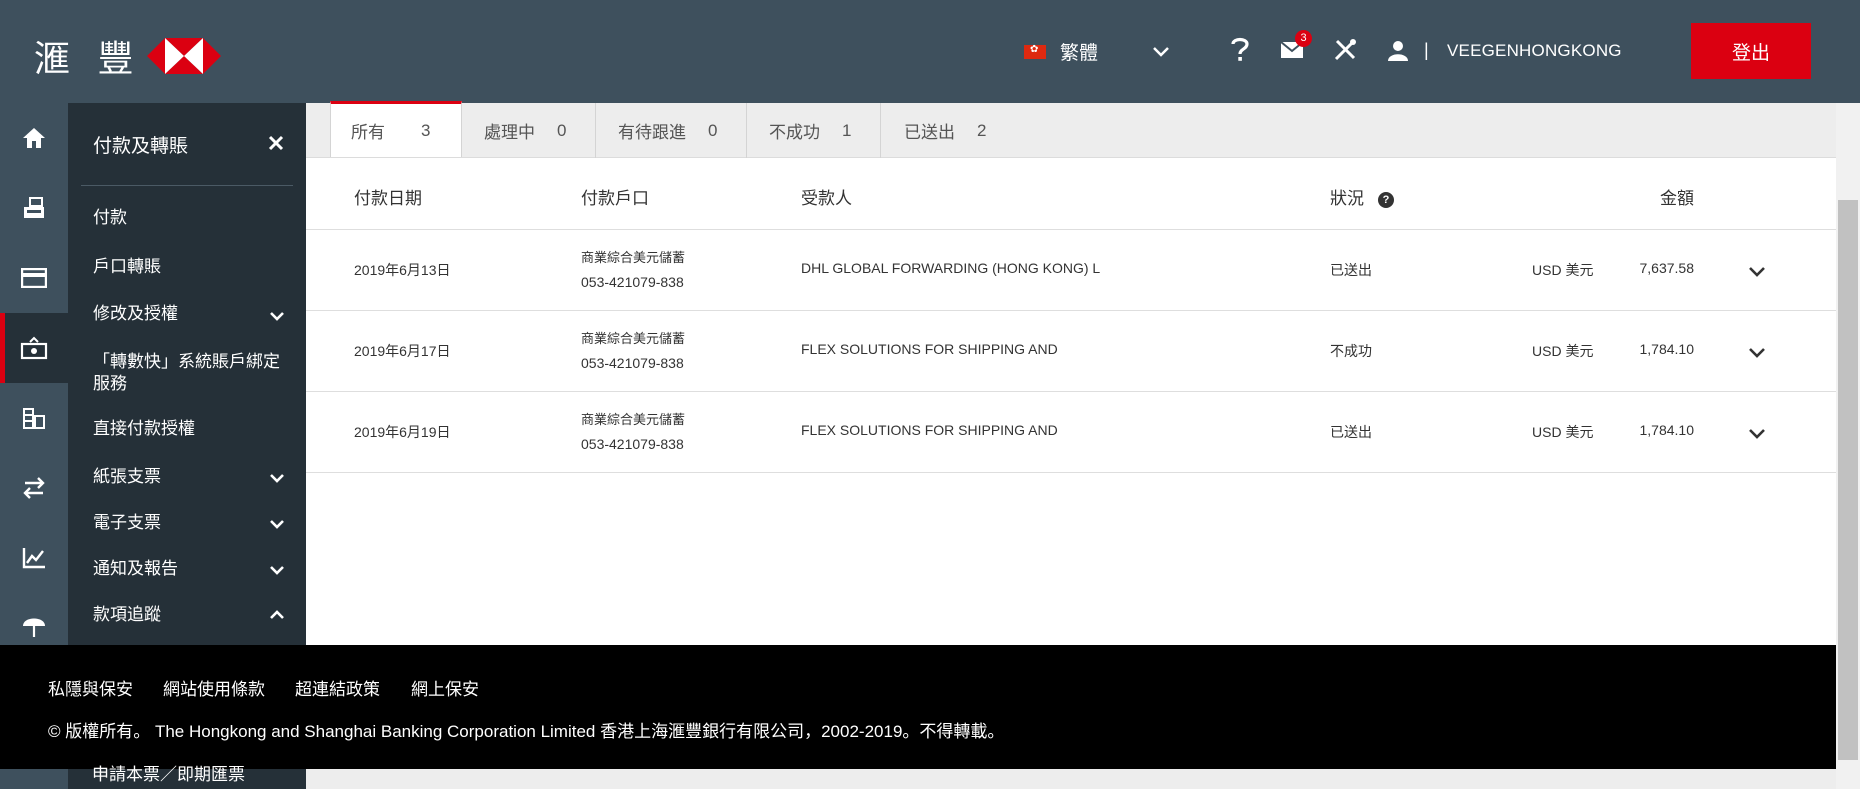 The image size is (1860, 789). What do you see at coordinates (1362, 196) in the screenshot?
I see `header-status: 狀況?` at bounding box center [1362, 196].